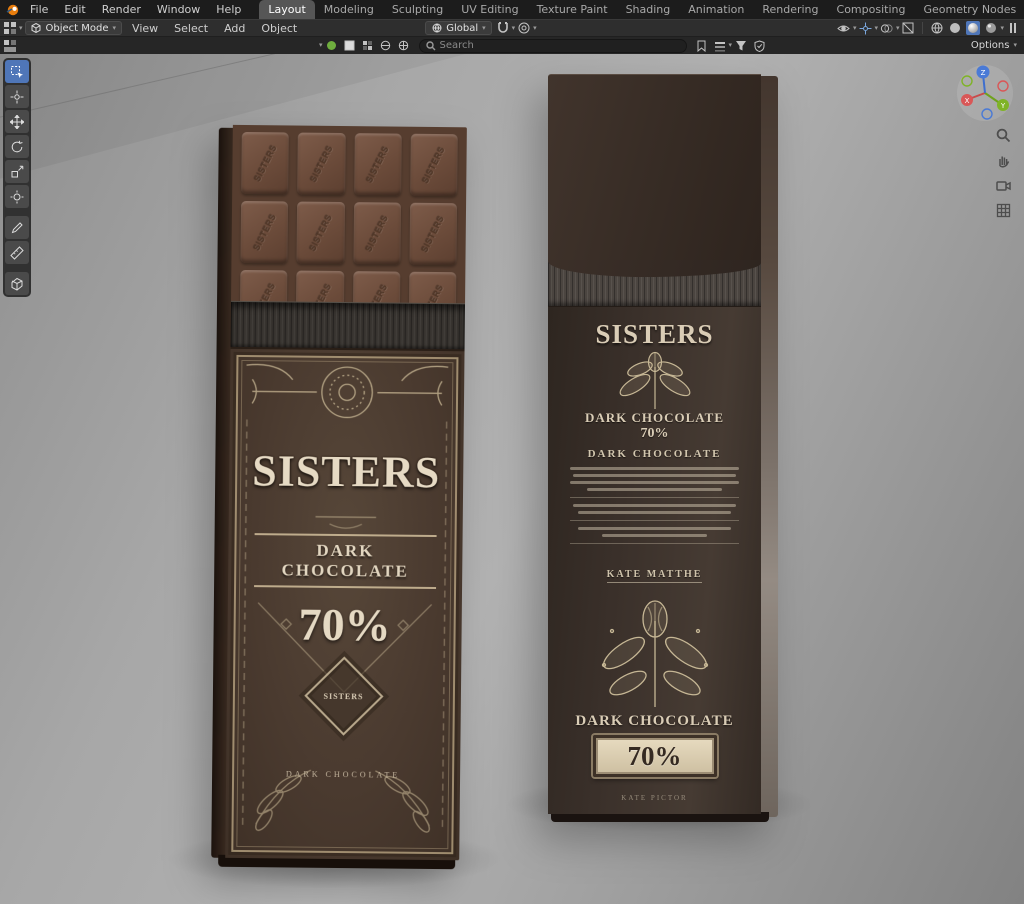 Image resolution: width=1024 pixels, height=904 pixels. Describe the element at coordinates (731, 45) in the screenshot. I see `display-caret-icon: ▾` at that location.